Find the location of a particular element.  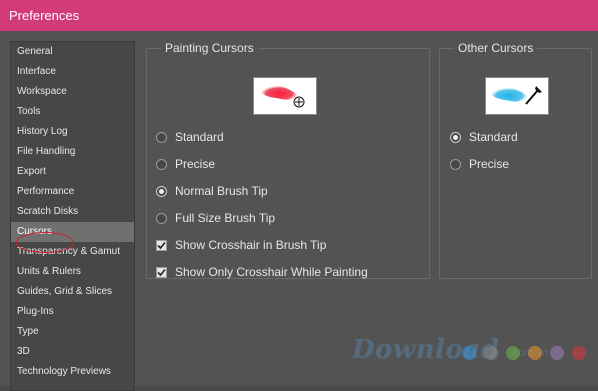

cyan-brush-stroke-eyedropper-icon is located at coordinates (516, 95).